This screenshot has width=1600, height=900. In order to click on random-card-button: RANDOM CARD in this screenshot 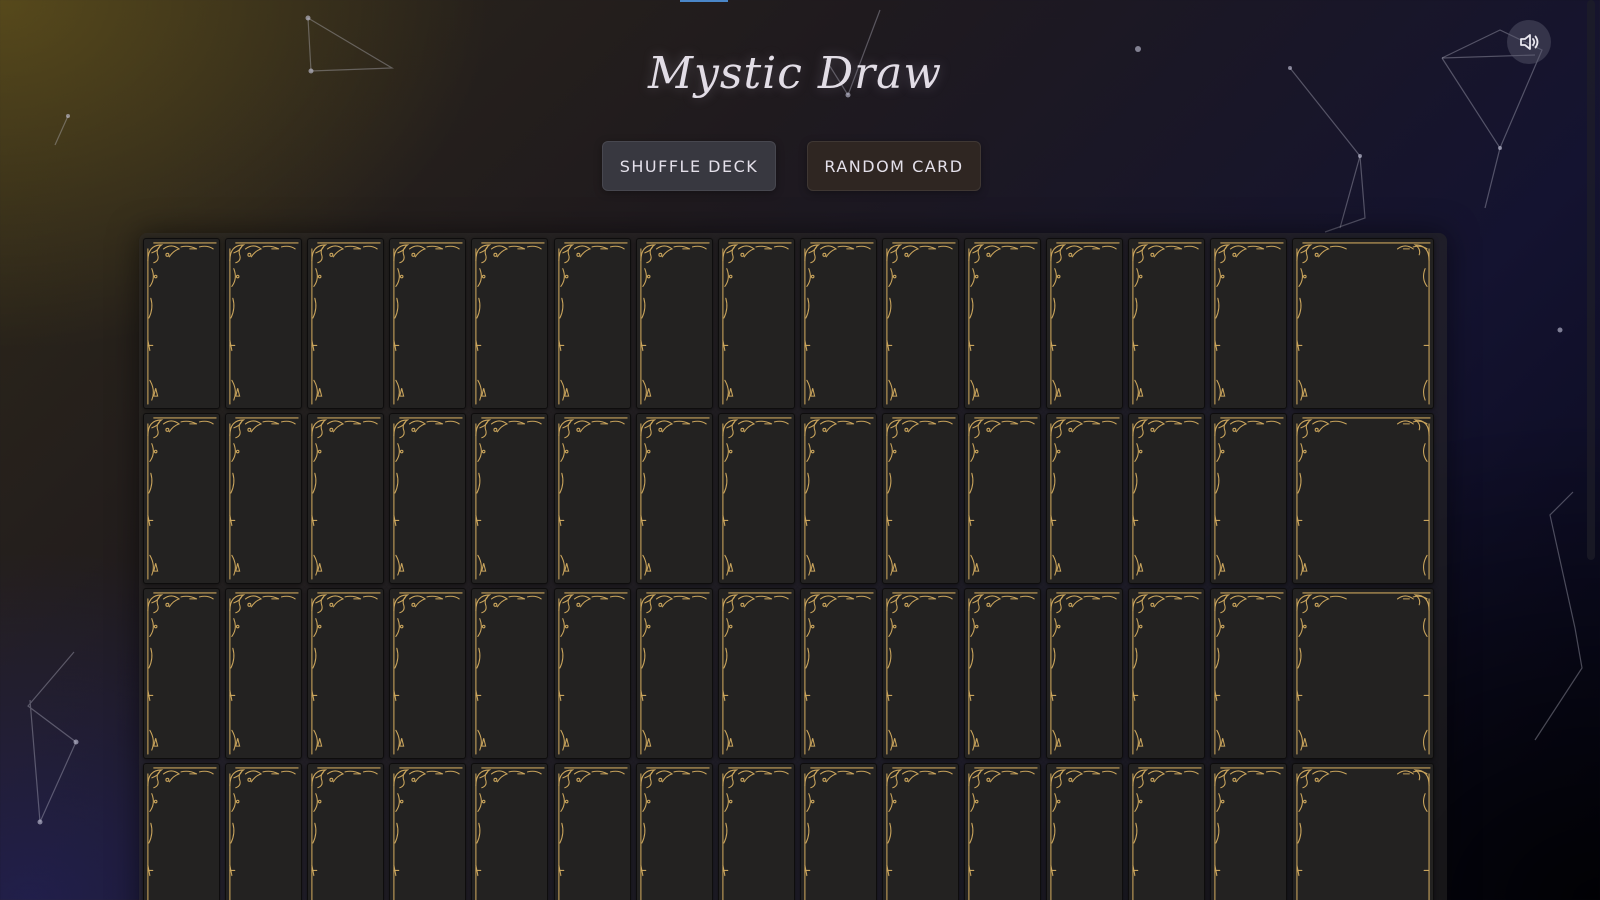, I will do `click(894, 166)`.